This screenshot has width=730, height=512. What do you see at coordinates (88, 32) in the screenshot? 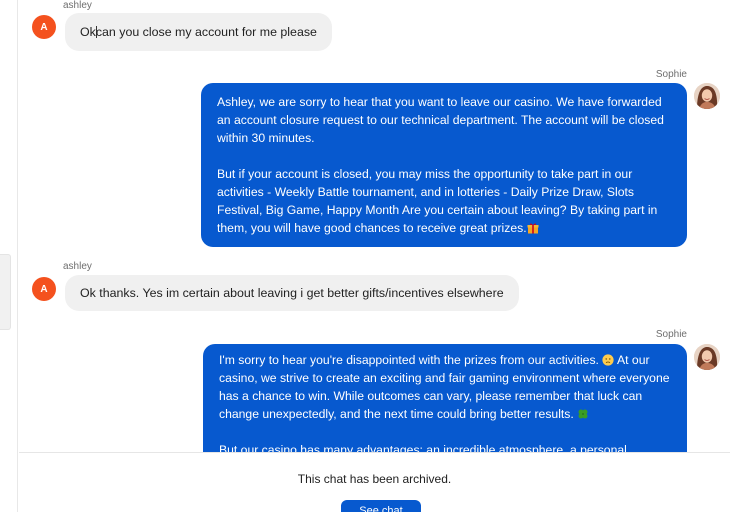
I see `message-text-start: Ok` at bounding box center [88, 32].